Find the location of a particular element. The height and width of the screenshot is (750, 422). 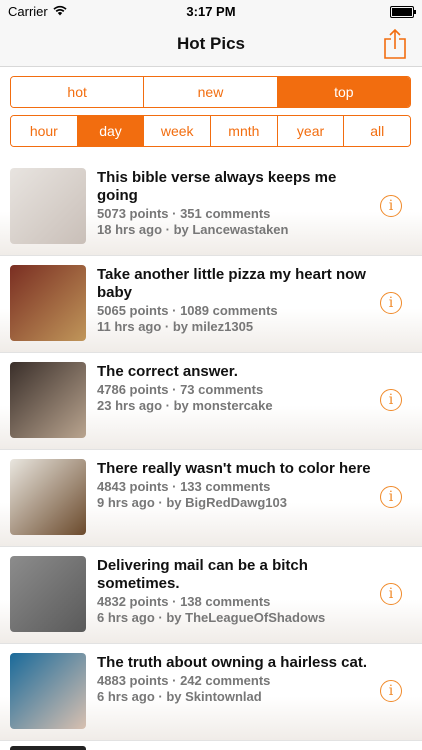

post-title: There really wasn't much to color here is located at coordinates (234, 468).